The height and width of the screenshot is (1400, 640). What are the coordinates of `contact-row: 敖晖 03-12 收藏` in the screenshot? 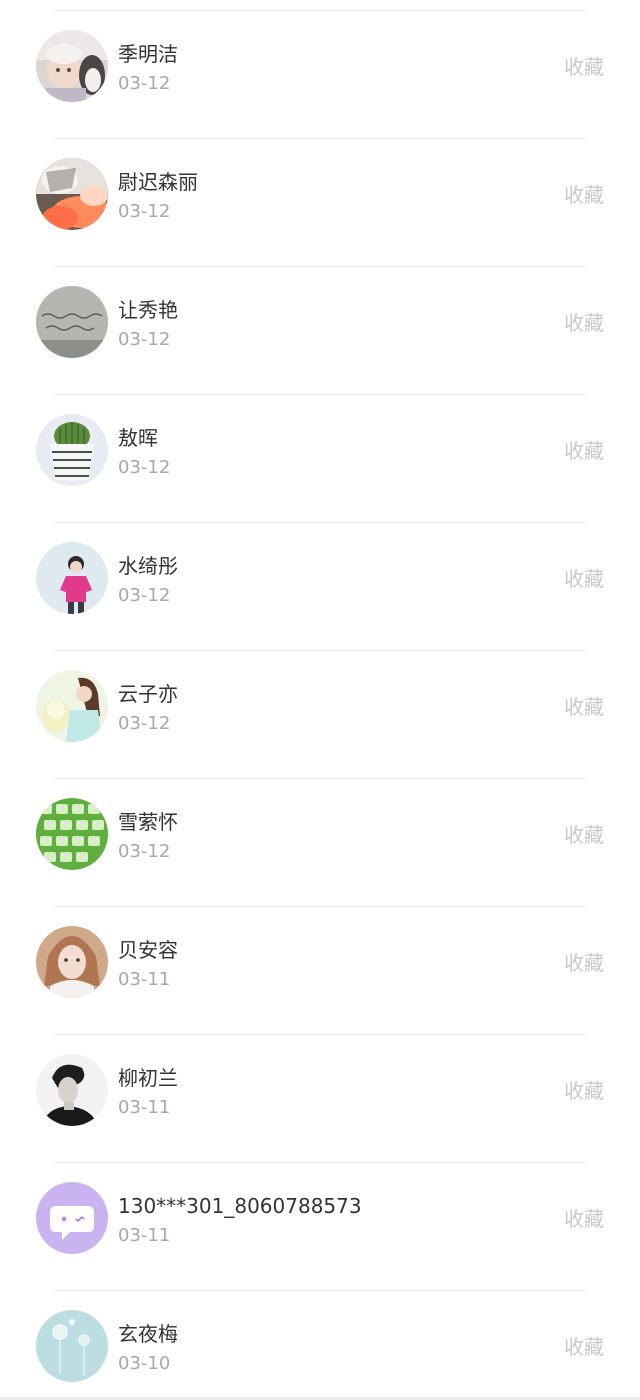 It's located at (320, 459).